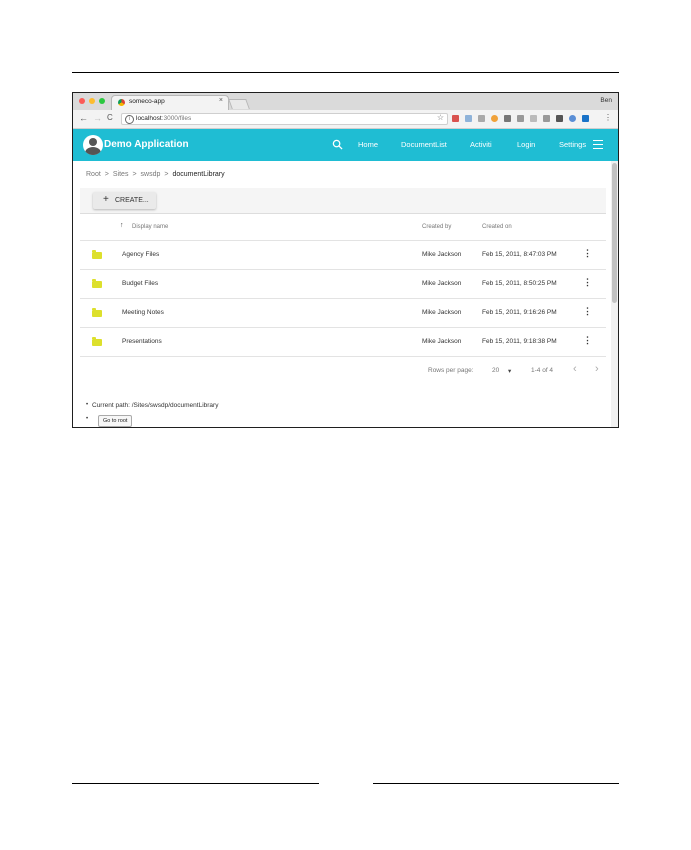 The height and width of the screenshot is (850, 691). What do you see at coordinates (368, 144) in the screenshot?
I see `nav-home: Home` at bounding box center [368, 144].